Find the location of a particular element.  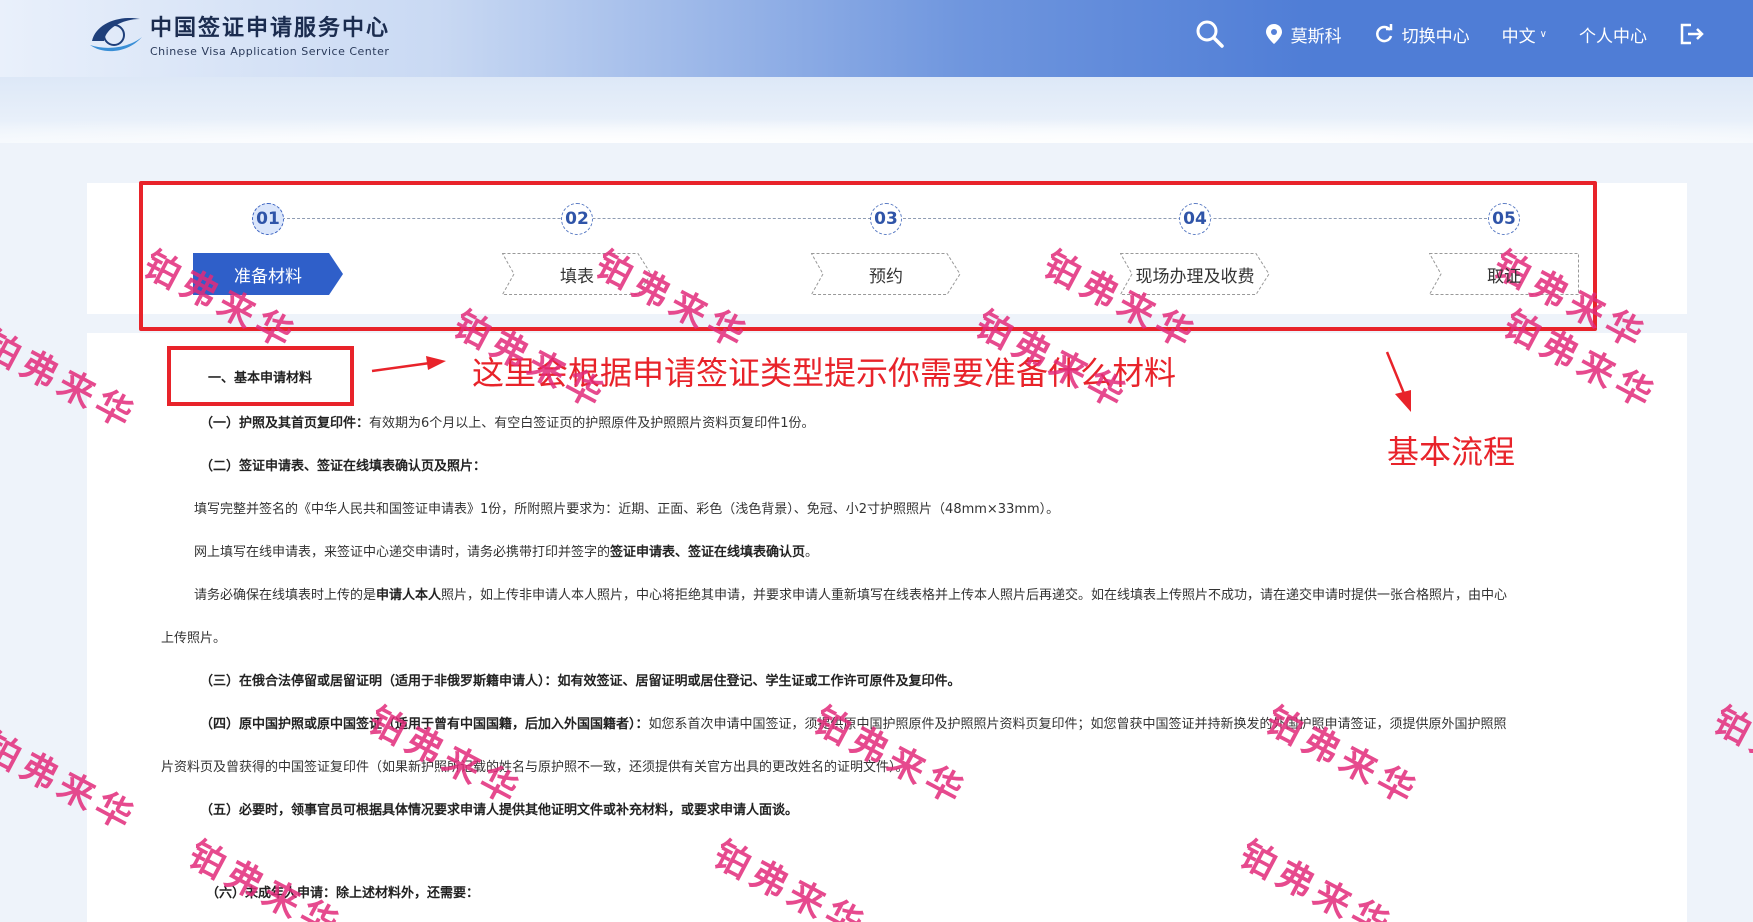

location-button: 莫斯科 is located at coordinates (1303, 34).